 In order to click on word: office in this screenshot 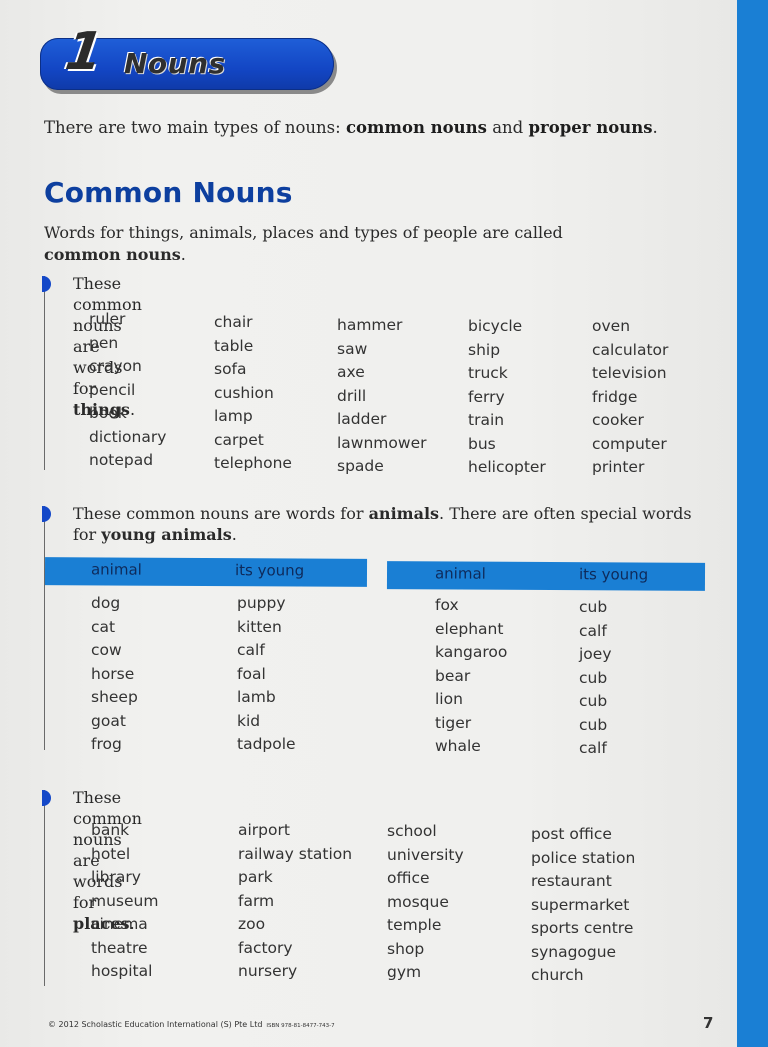, I will do `click(408, 878)`.